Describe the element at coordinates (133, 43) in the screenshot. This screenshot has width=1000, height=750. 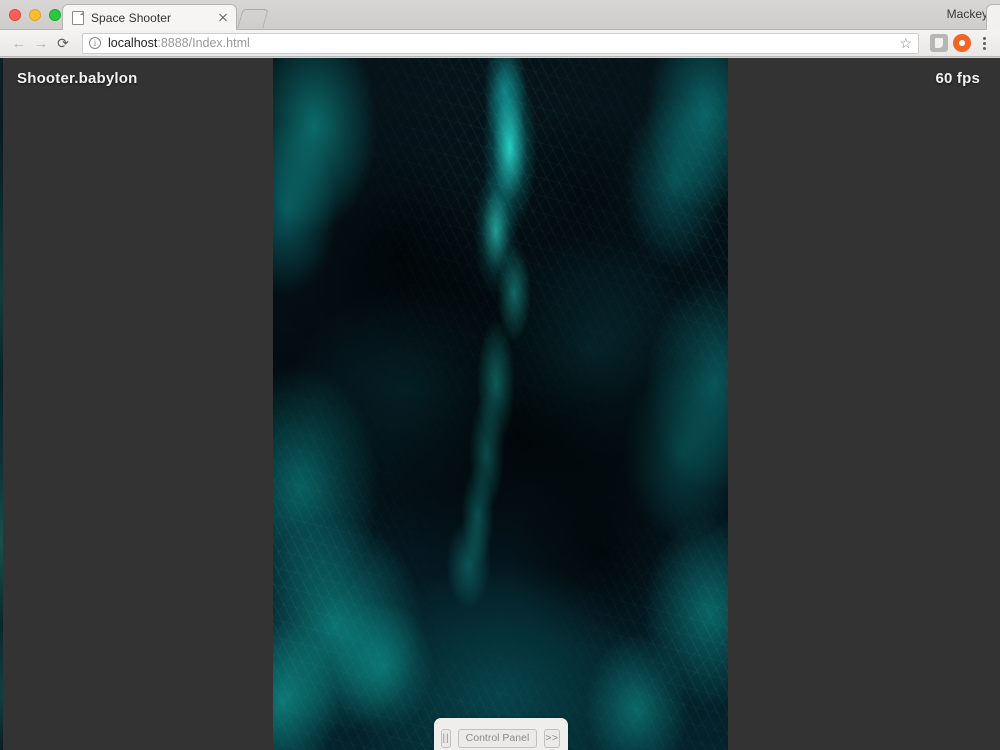
I see `url-host: localhost` at that location.